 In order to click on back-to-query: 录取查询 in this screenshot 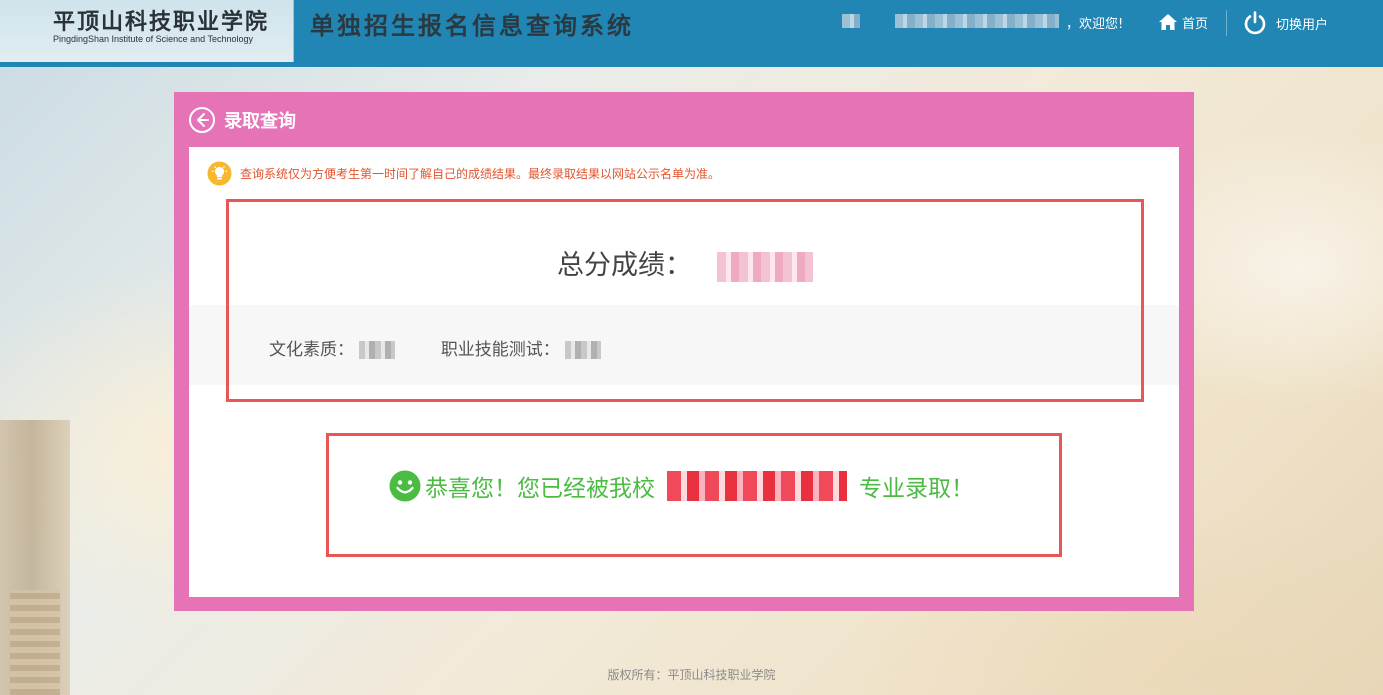, I will do `click(242, 120)`.